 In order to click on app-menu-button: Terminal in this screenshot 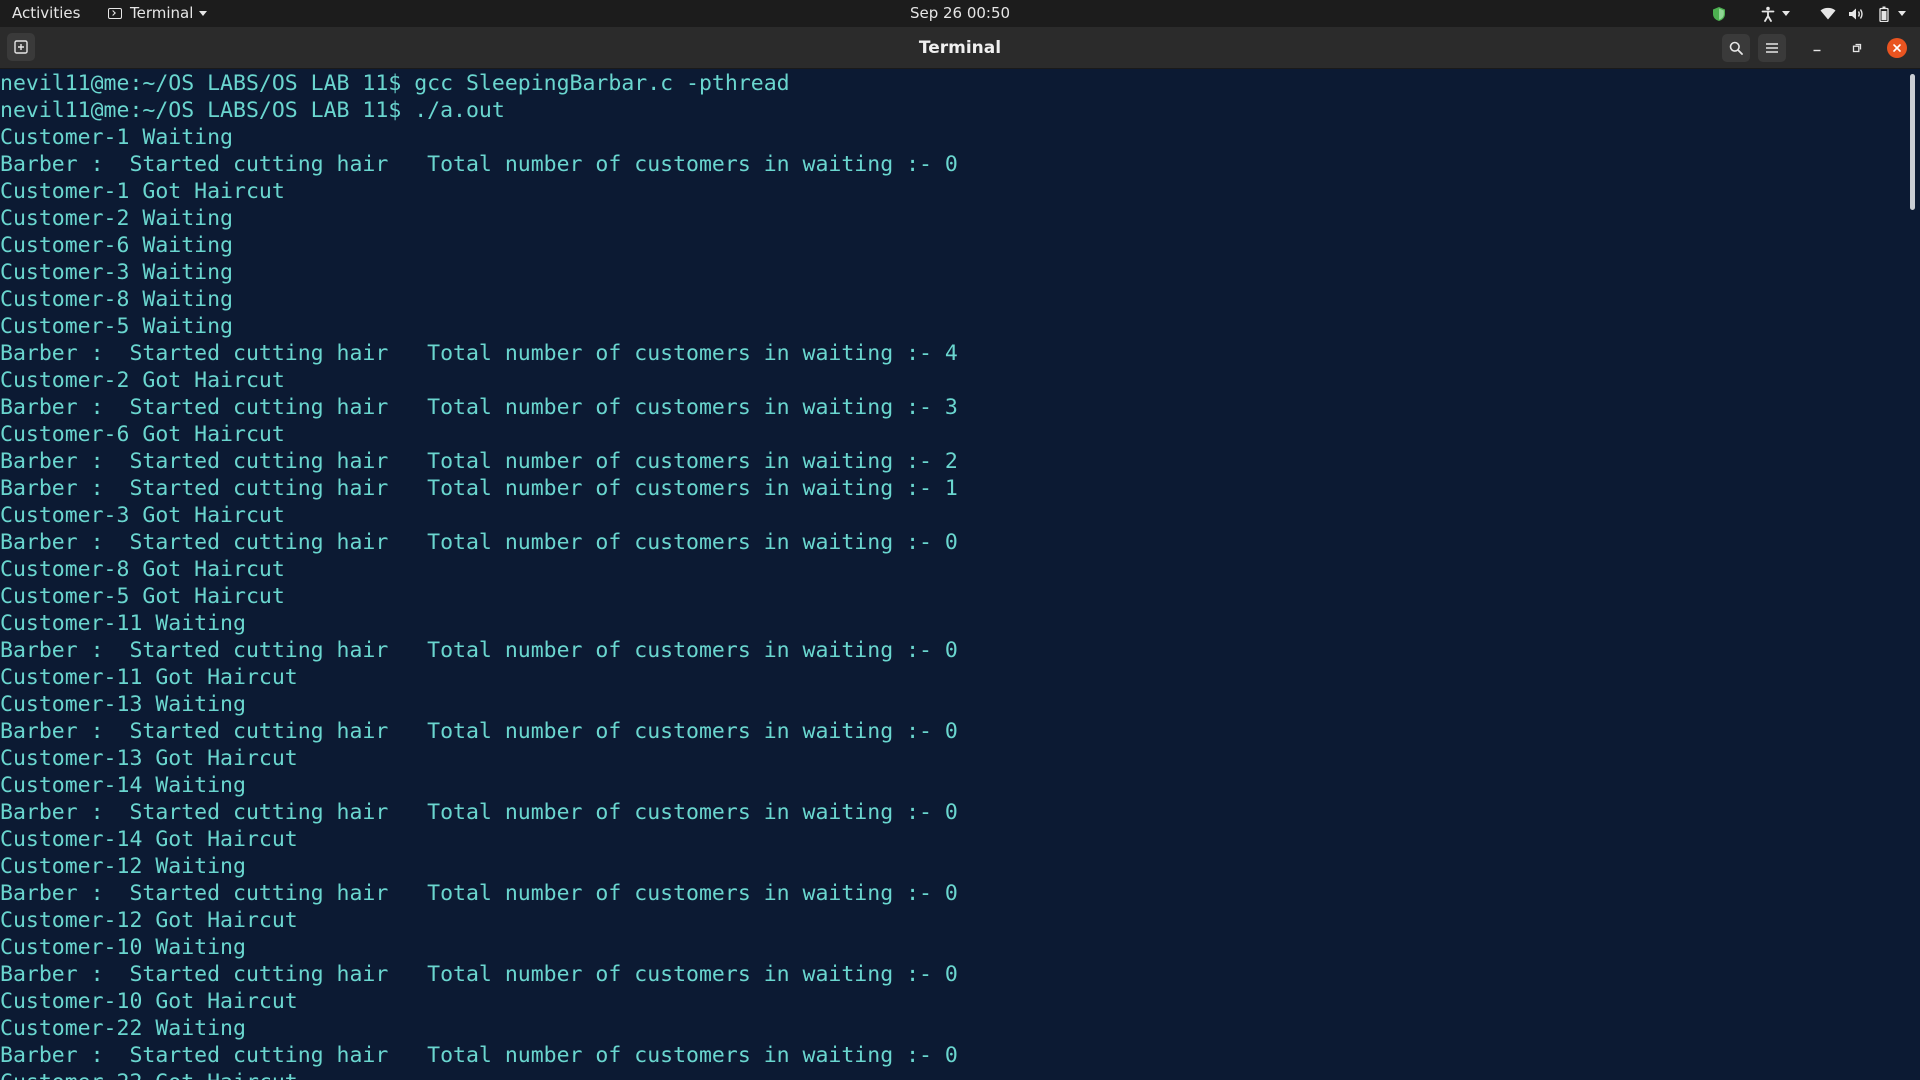, I will do `click(158, 13)`.